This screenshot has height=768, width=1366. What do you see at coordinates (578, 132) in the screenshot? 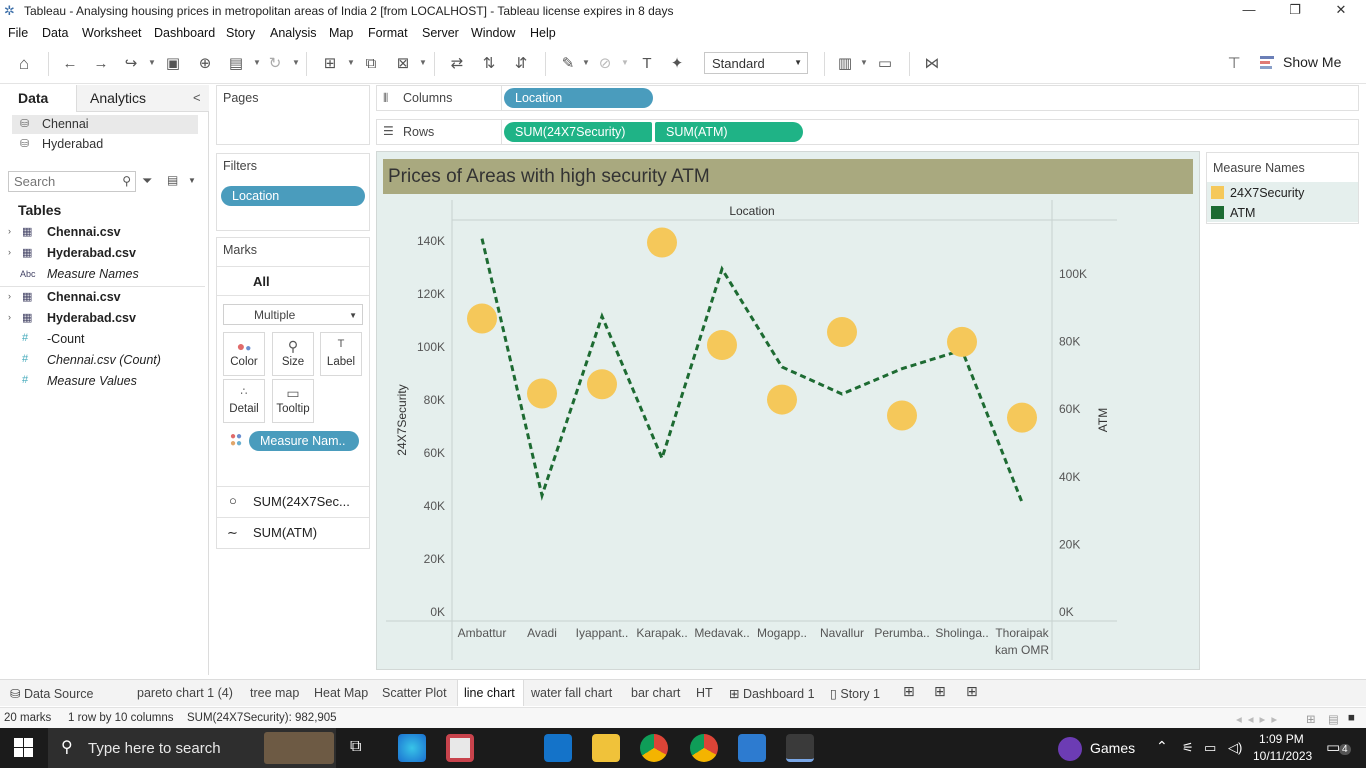
I see `rows-pill-security: SUM(24X7Security)` at bounding box center [578, 132].